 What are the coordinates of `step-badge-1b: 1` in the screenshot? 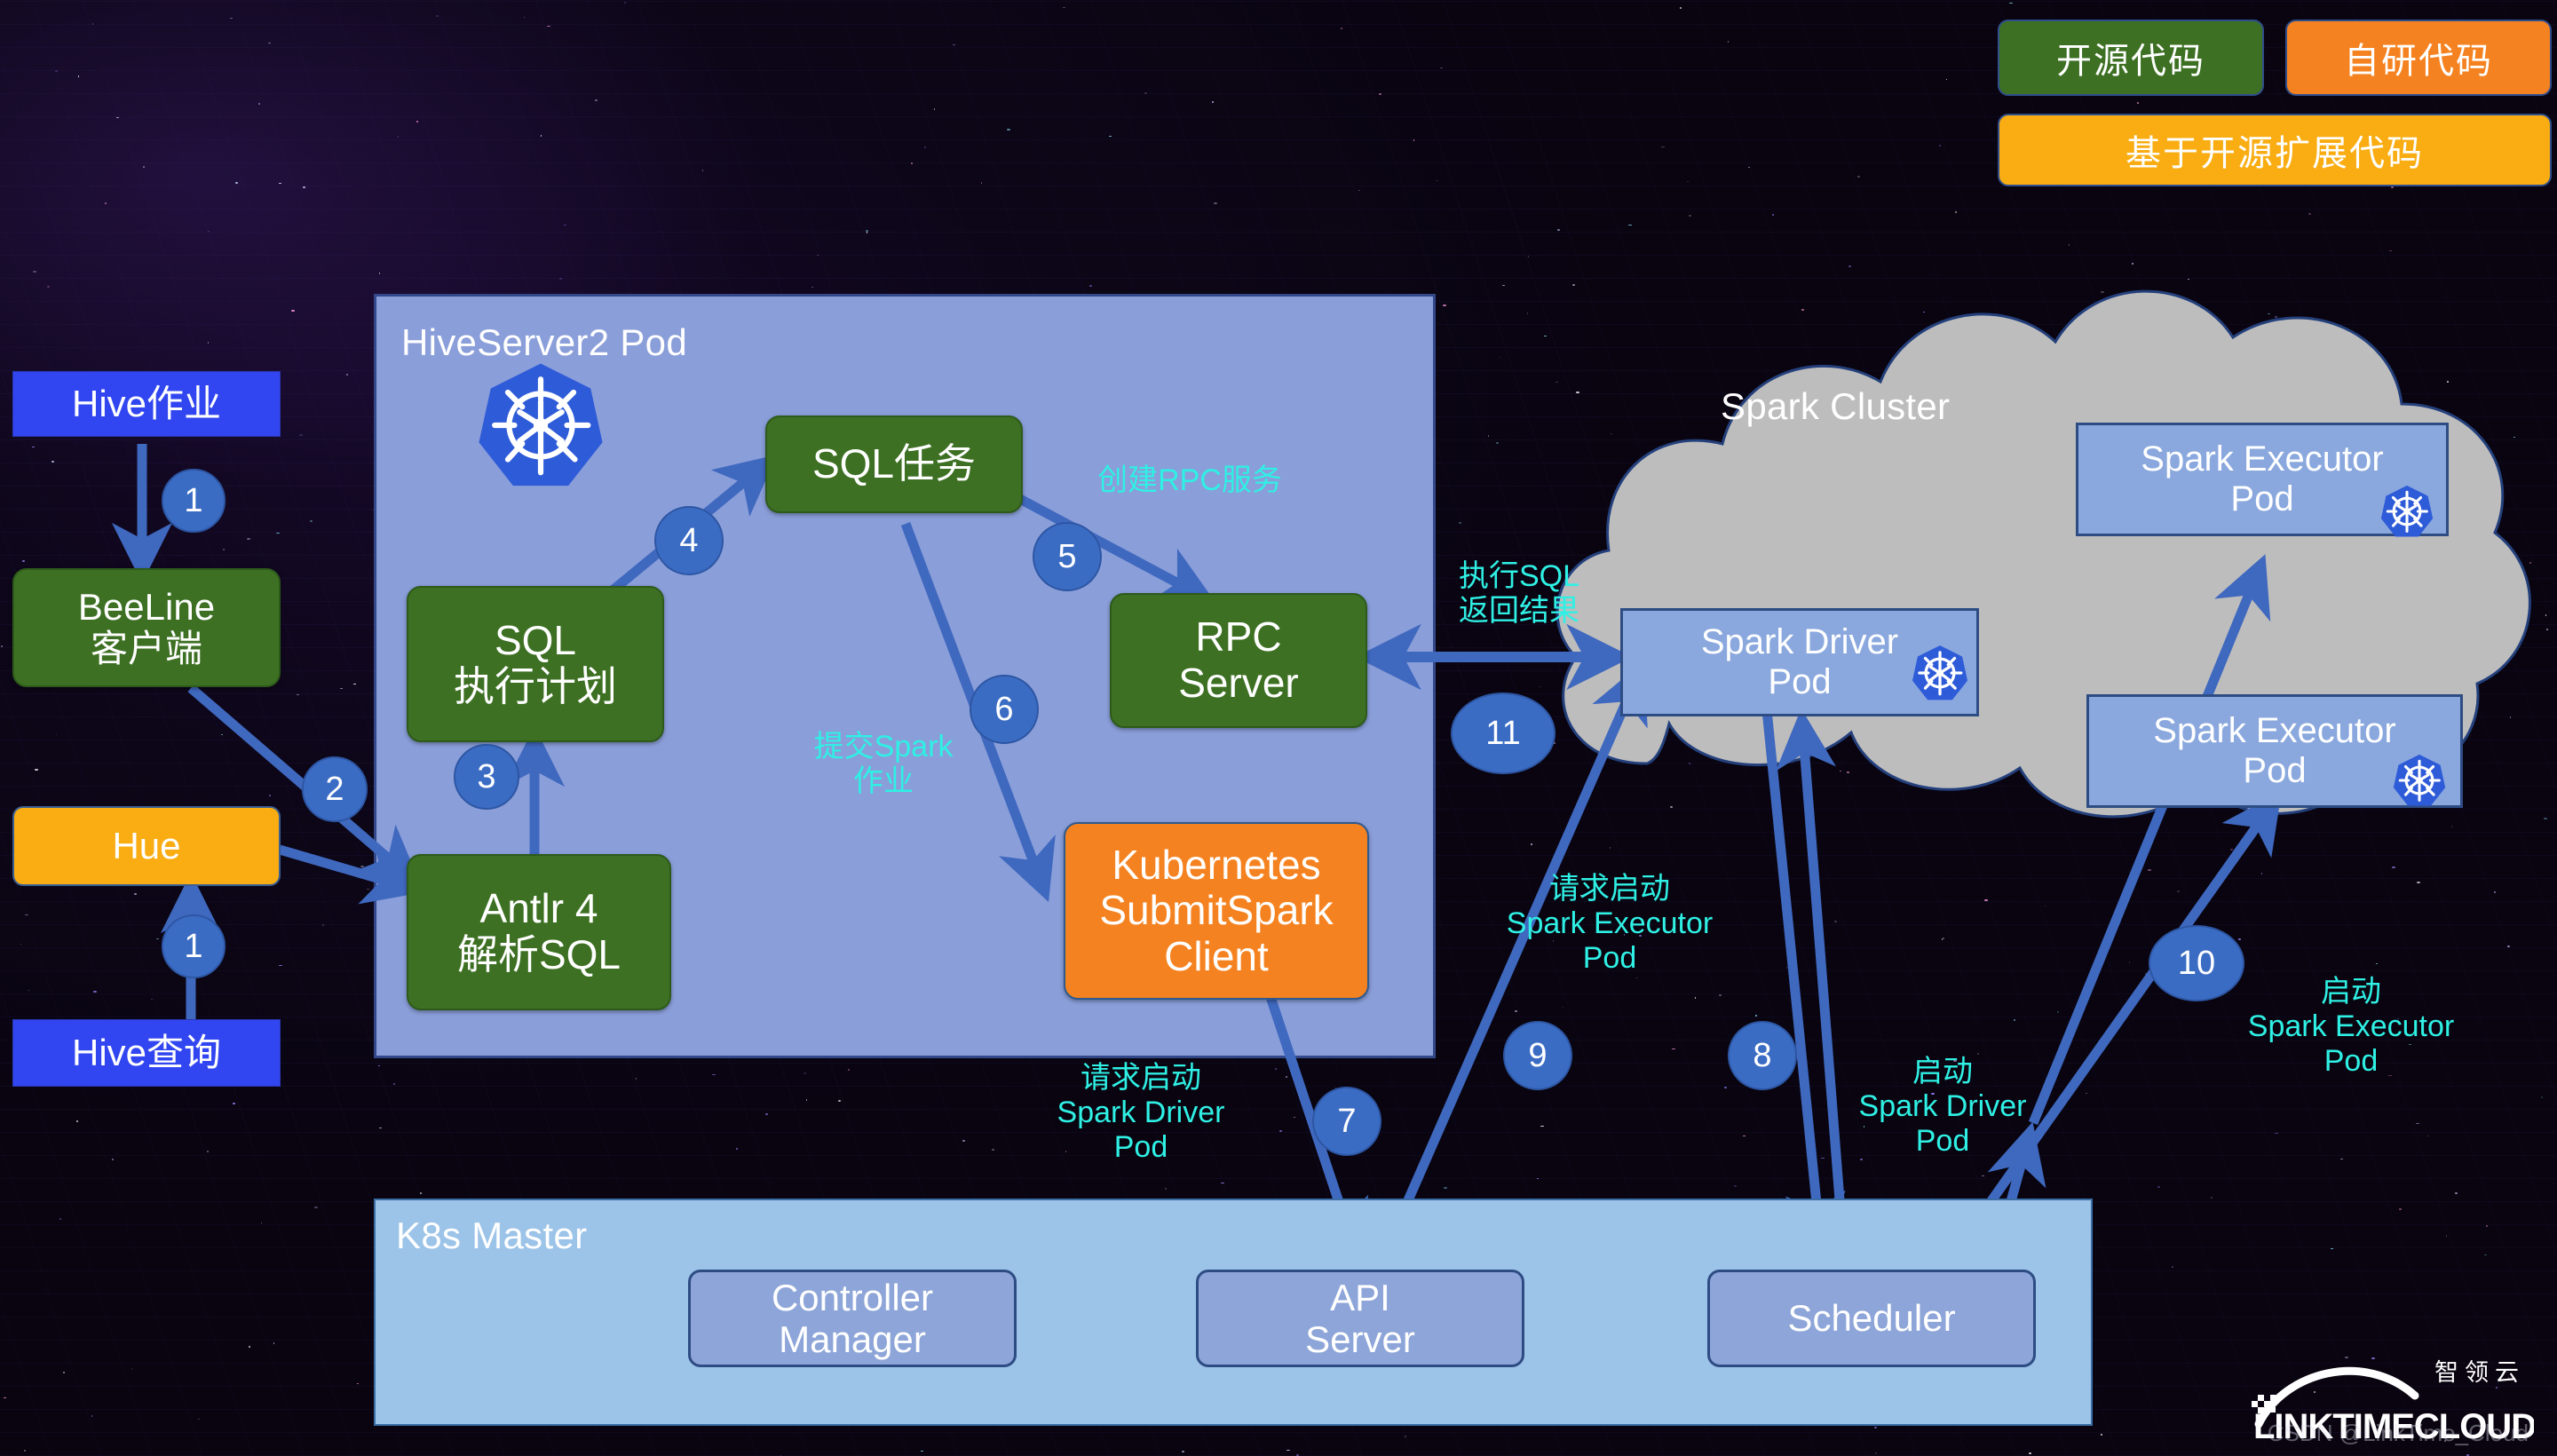 It's located at (194, 946).